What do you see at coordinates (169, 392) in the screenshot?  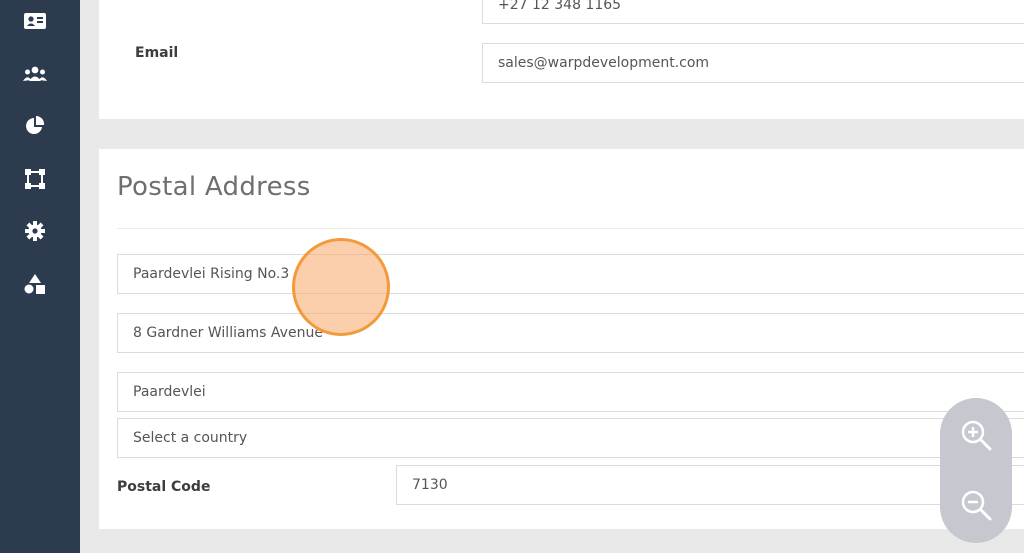 I see `address-line3-value: Paardevlei` at bounding box center [169, 392].